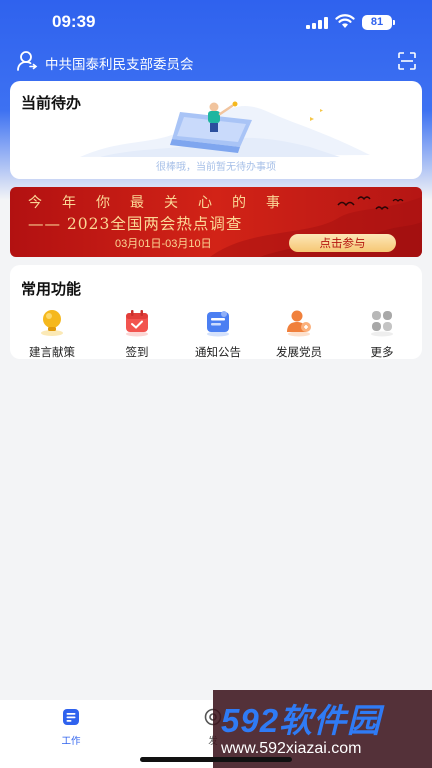 This screenshot has height=768, width=432. I want to click on home-indicator, so click(216, 759).